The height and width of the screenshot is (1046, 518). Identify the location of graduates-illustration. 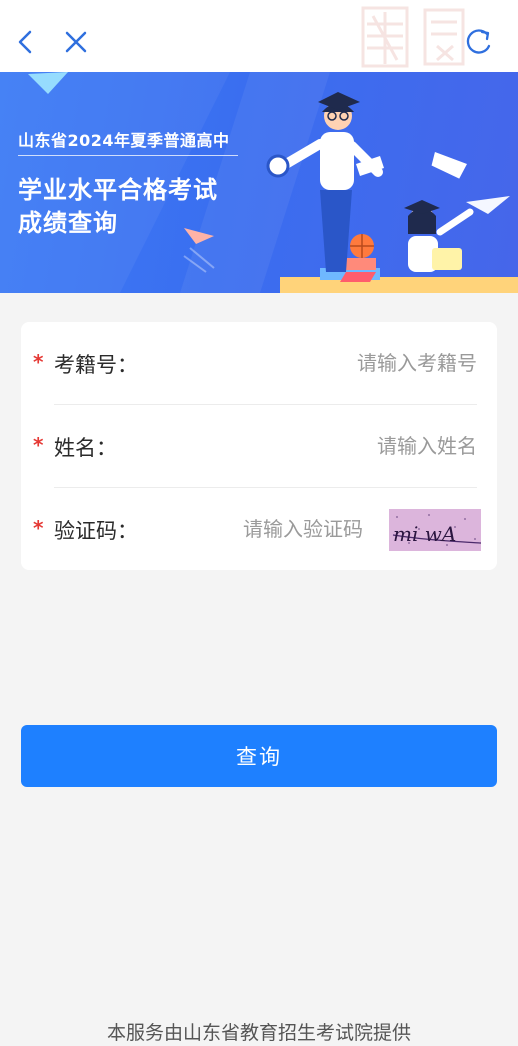
(392, 192).